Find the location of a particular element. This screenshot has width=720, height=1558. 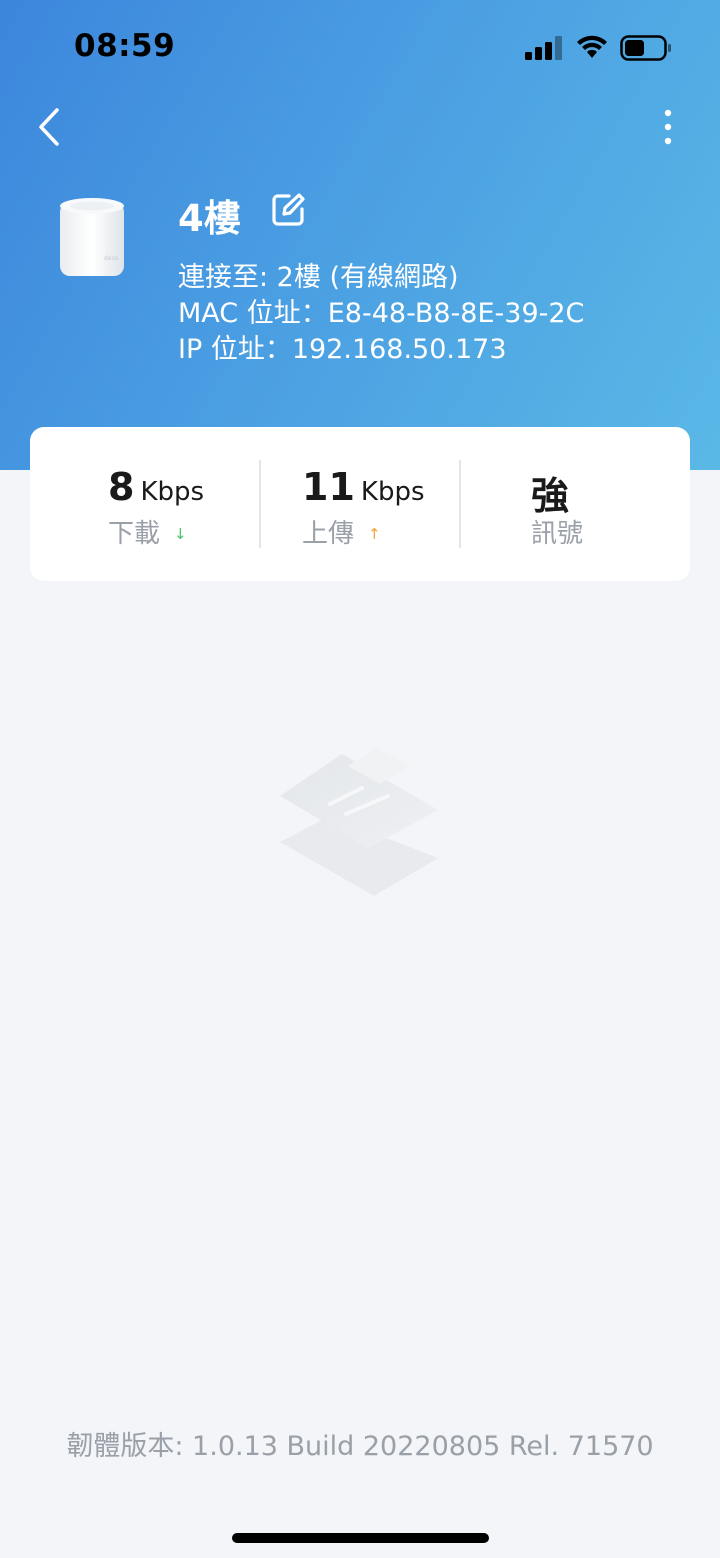

download-value: 8 is located at coordinates (121, 487).